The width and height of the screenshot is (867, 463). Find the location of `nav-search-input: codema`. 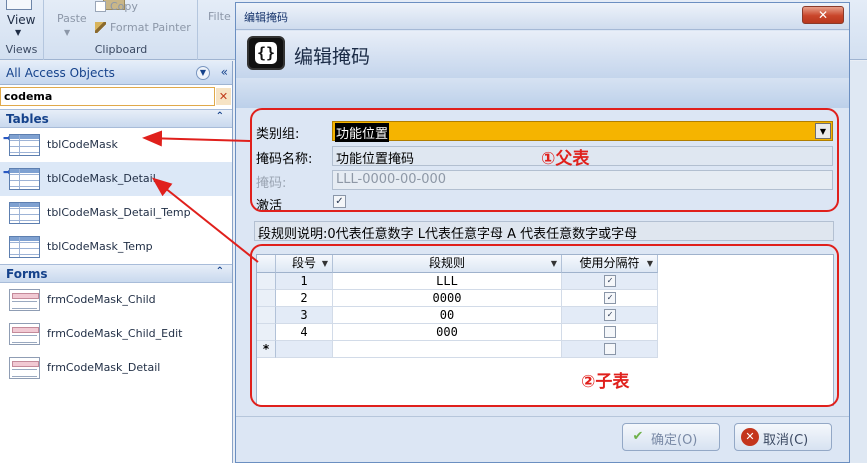

nav-search-input: codema is located at coordinates (107, 96).